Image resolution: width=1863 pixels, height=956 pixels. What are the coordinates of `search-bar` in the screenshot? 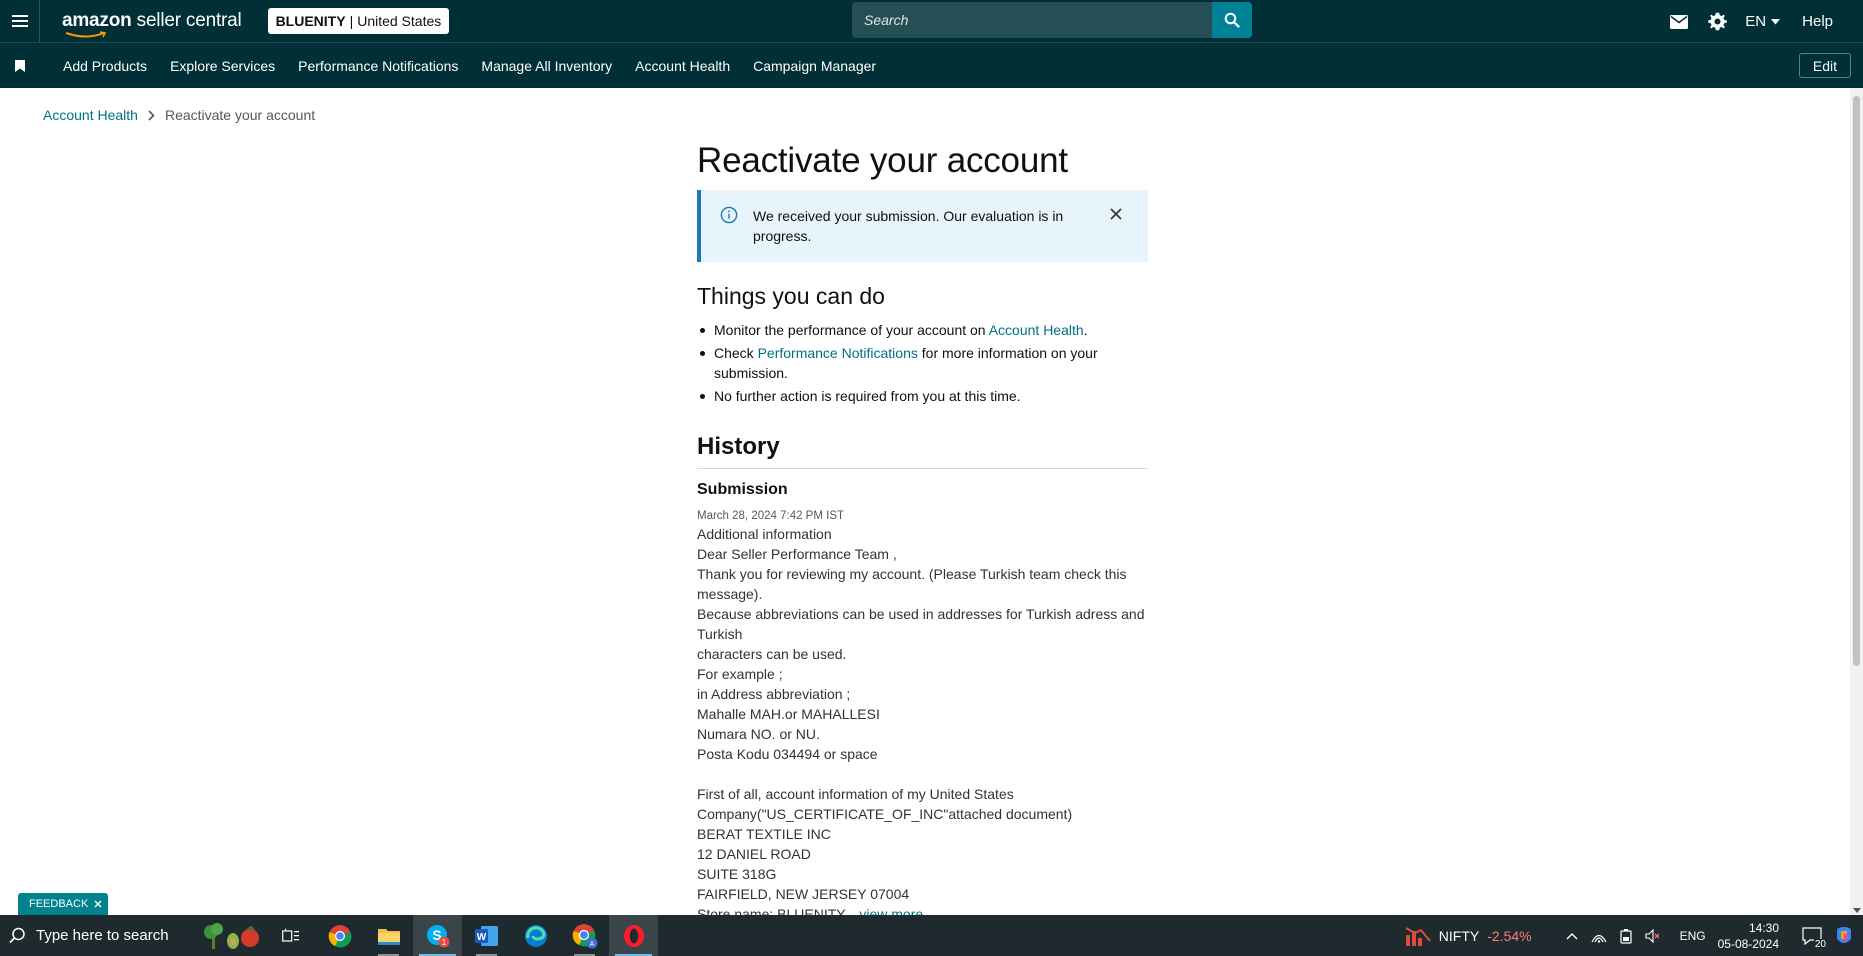 It's located at (1052, 20).